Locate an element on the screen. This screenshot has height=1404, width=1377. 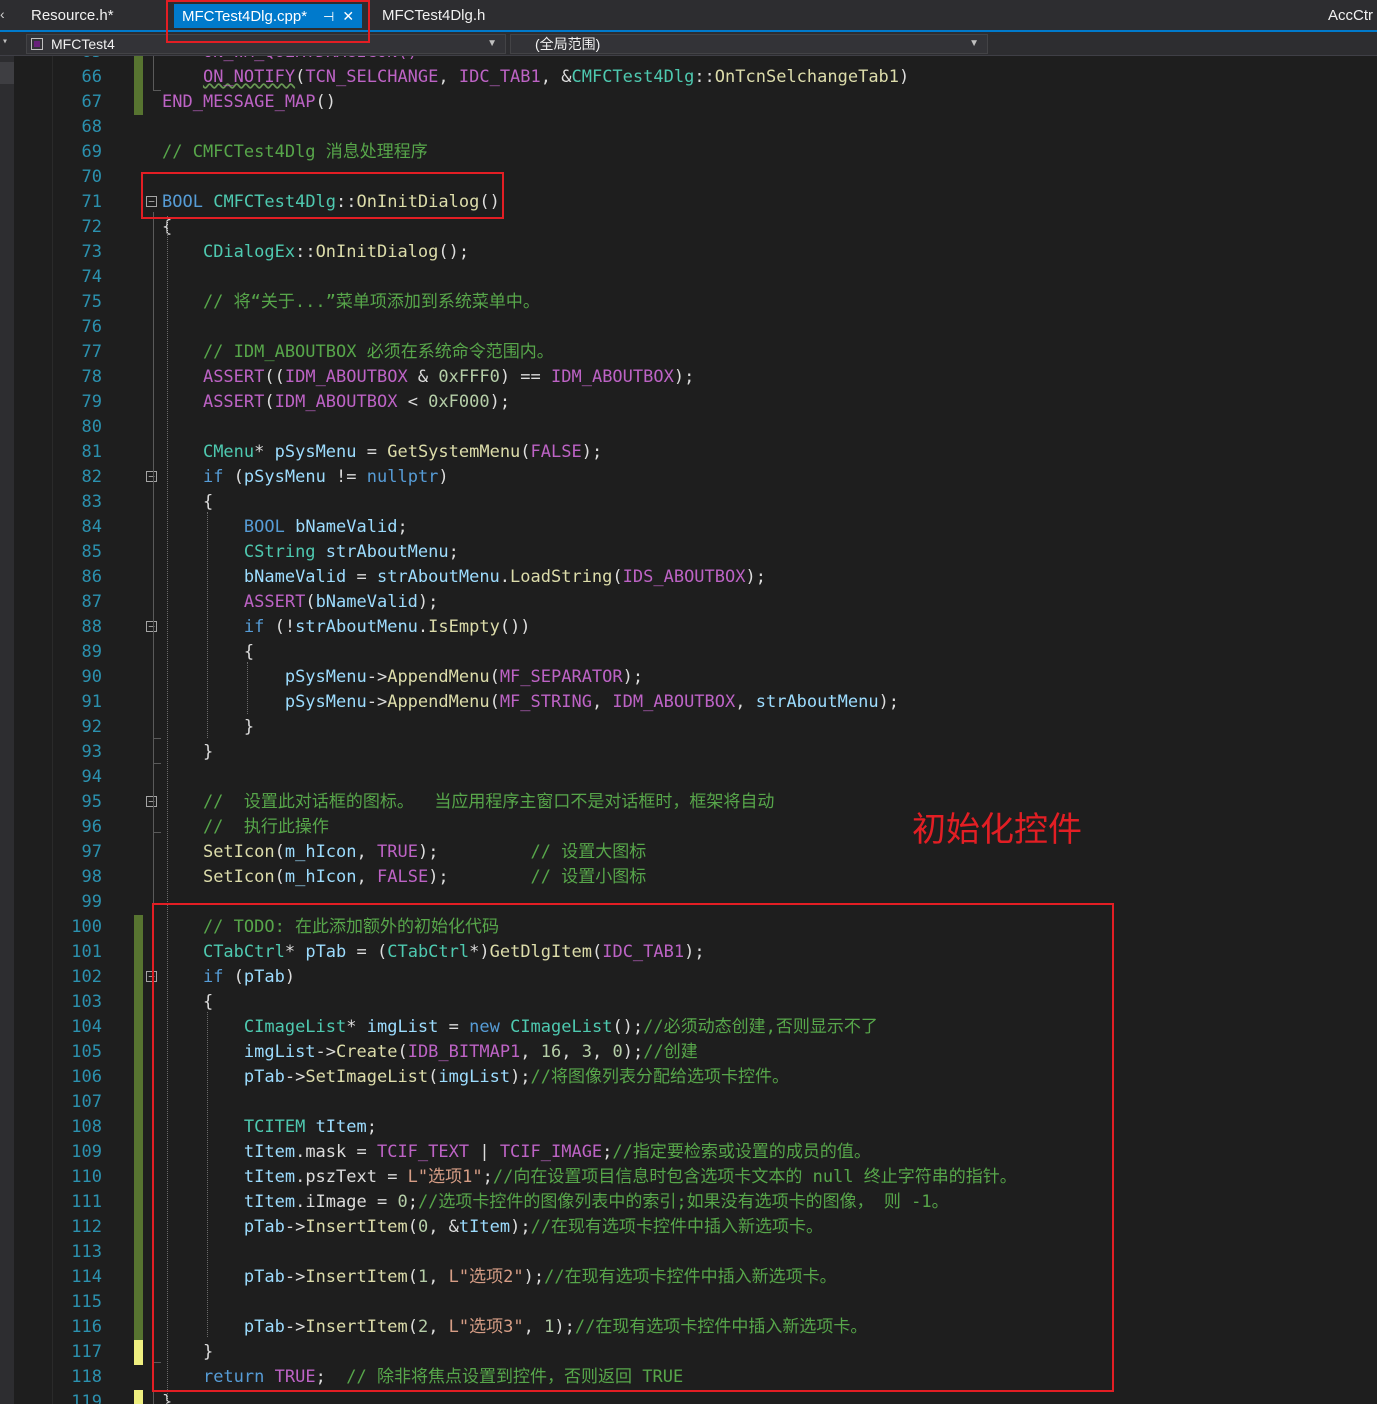
project-name: MFCTest4 is located at coordinates (83, 44).